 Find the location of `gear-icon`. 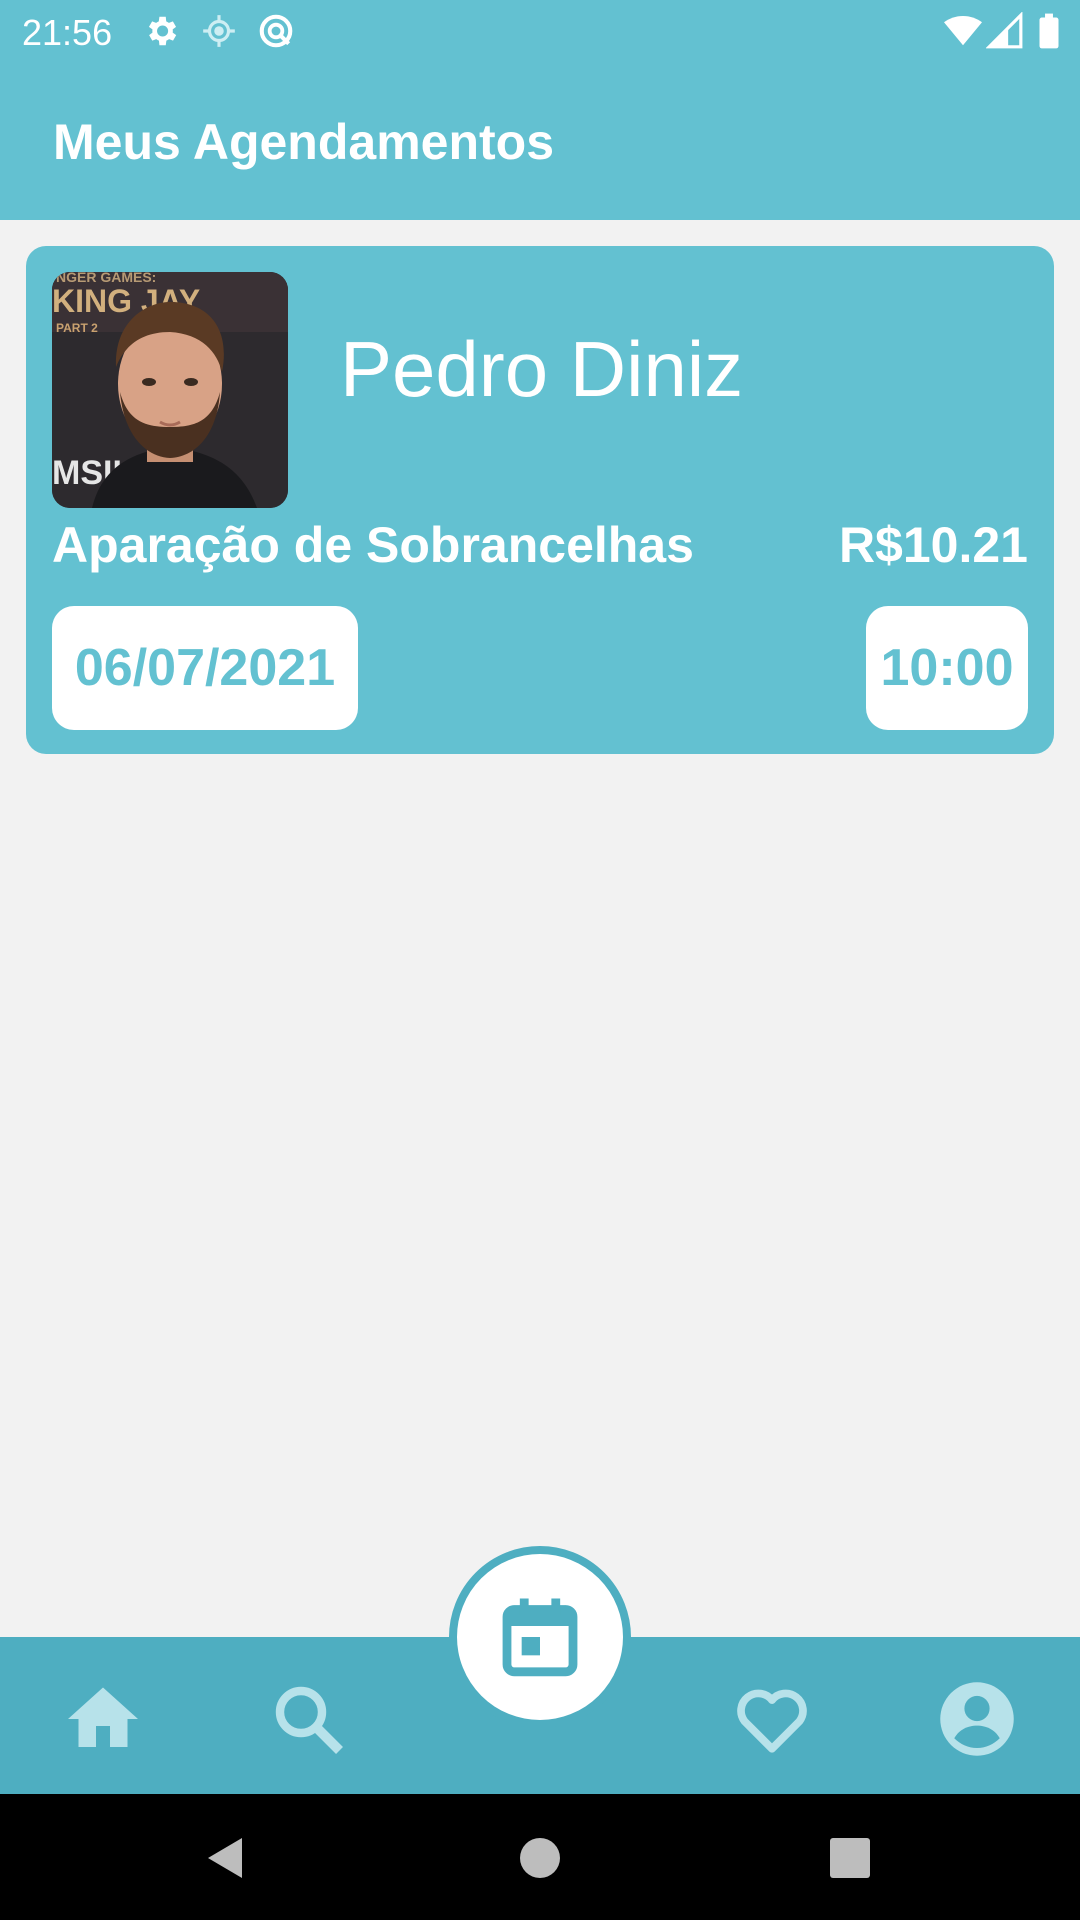

gear-icon is located at coordinates (162, 31).